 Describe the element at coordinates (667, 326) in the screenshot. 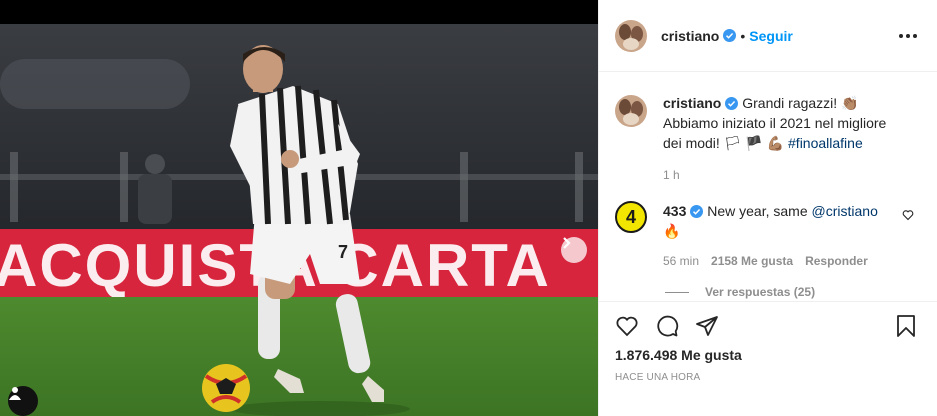

I see `comment-icon` at that location.